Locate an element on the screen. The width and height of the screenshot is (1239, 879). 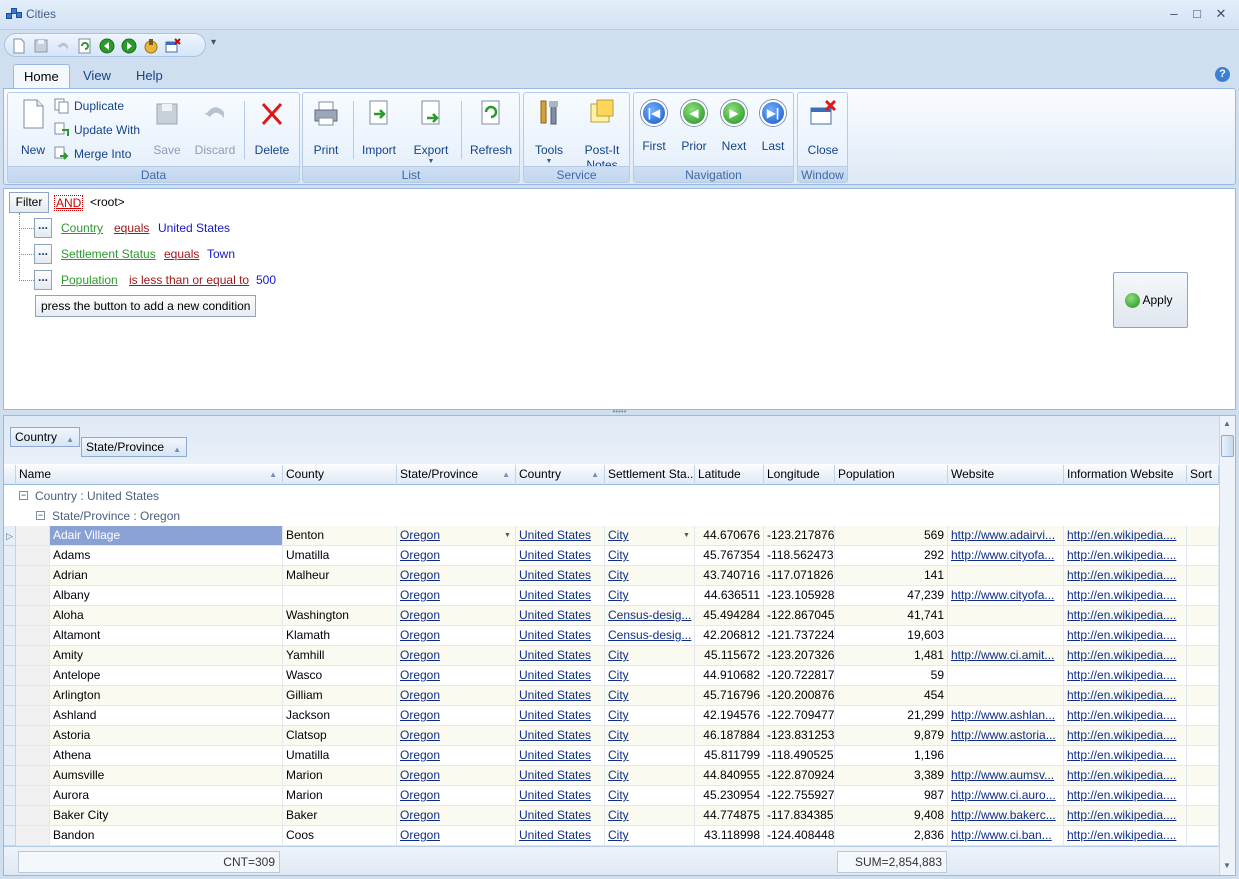
undo-icon is located at coordinates (63, 46).